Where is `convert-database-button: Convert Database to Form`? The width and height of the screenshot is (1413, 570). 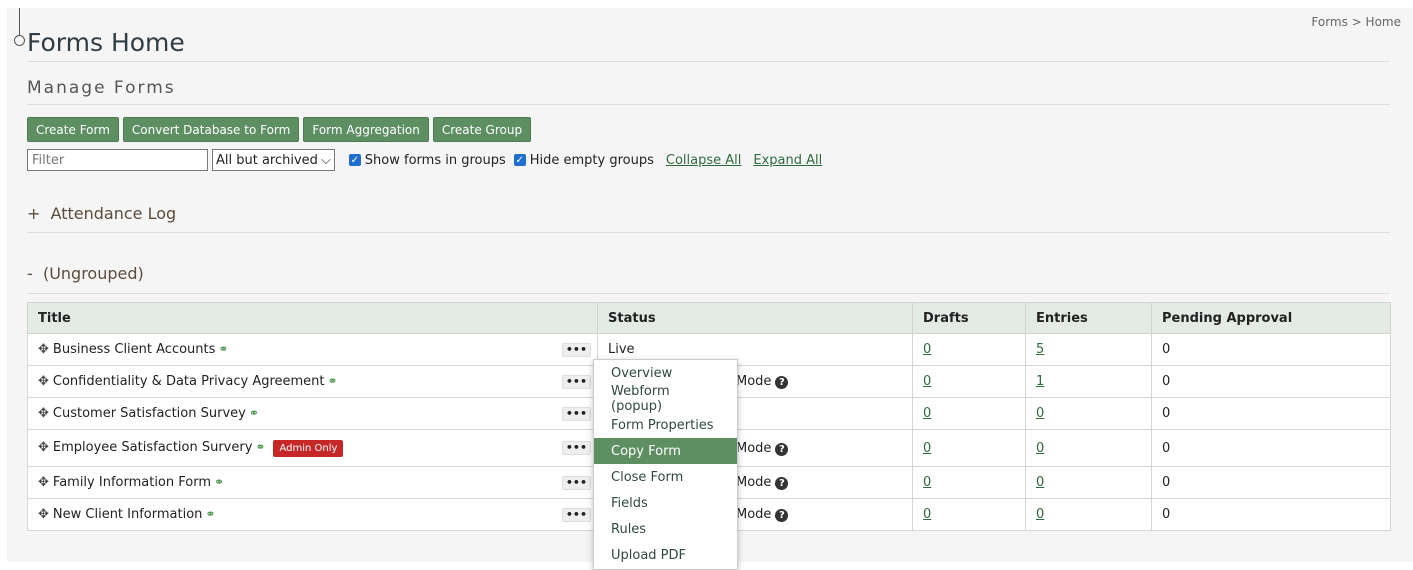
convert-database-button: Convert Database to Form is located at coordinates (211, 129).